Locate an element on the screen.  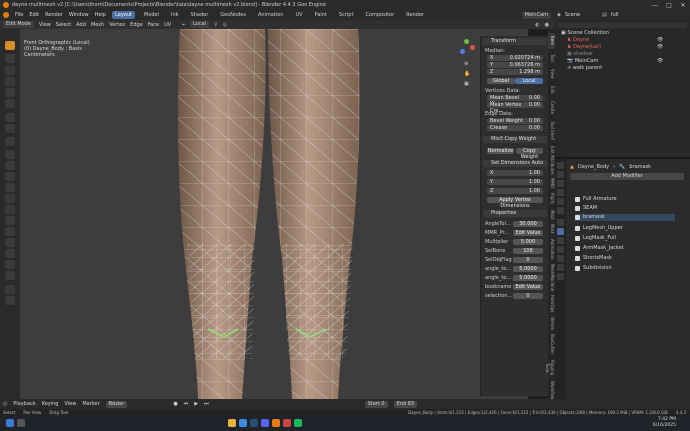
outliner-item-meincam: 📷 MeinCam 👁 is located at coordinates (628, 61).